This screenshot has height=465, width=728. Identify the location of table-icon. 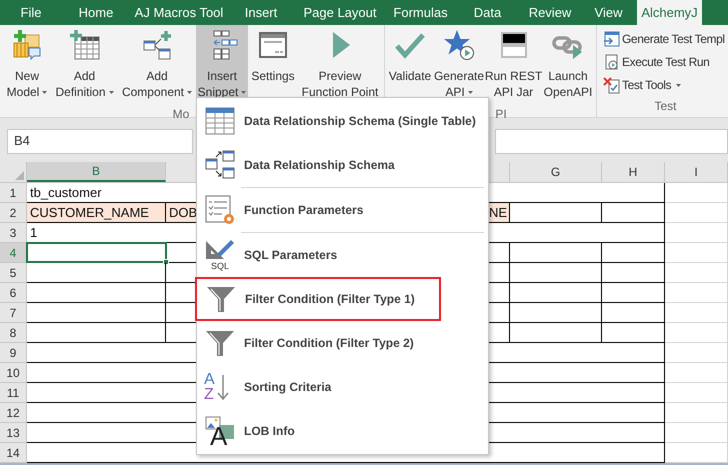
(220, 121).